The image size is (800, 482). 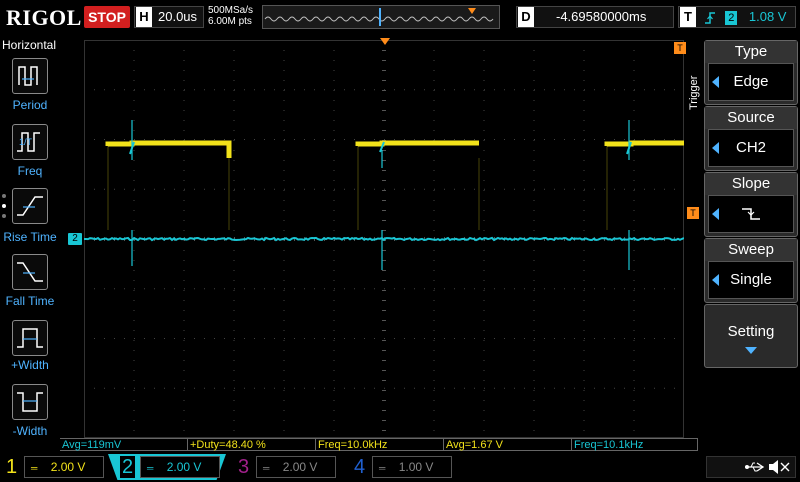 I want to click on trigger-slope-value, so click(x=751, y=214).